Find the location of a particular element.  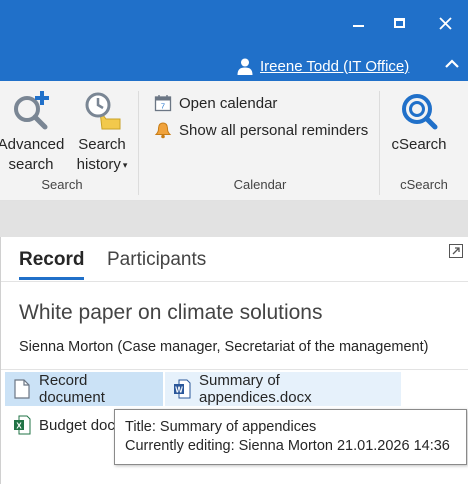

dropdown-caret-icon: ▾ is located at coordinates (125, 165).